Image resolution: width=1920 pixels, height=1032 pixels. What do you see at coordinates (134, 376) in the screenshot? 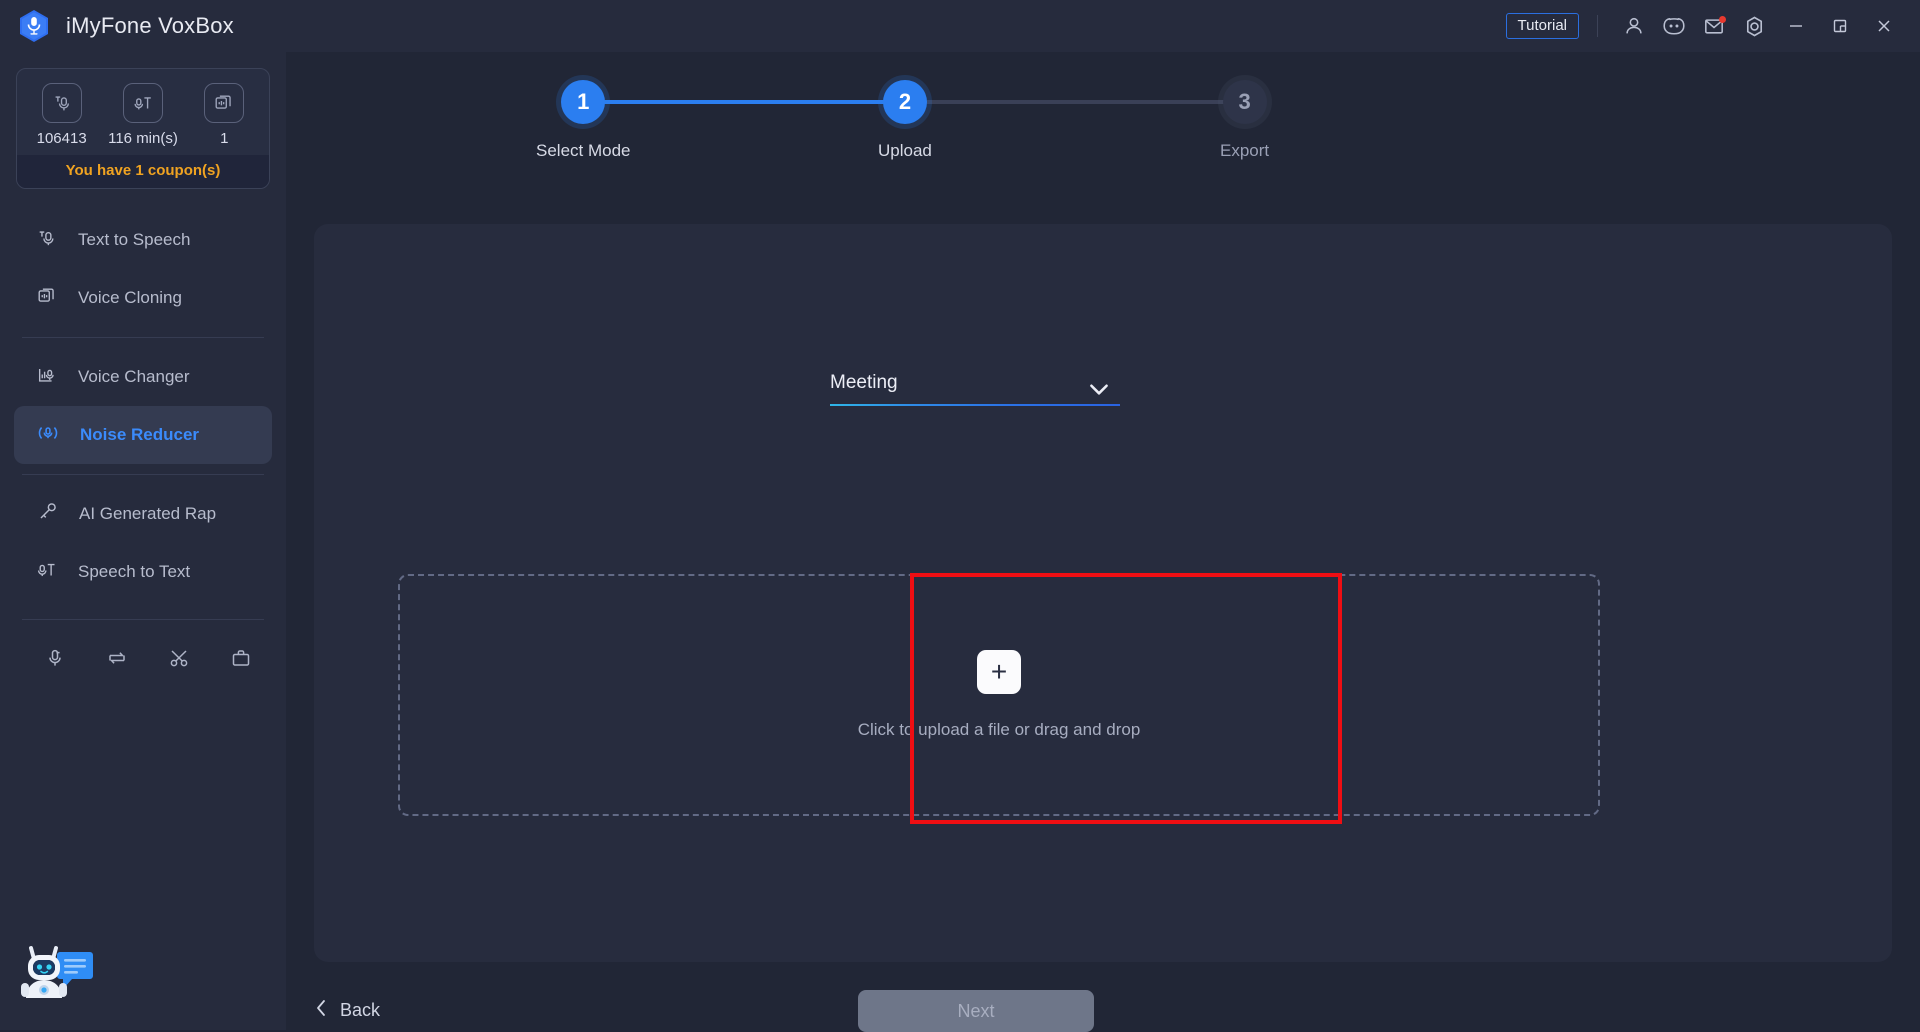
I see `sidebar-item-label: Voice Changer` at bounding box center [134, 376].